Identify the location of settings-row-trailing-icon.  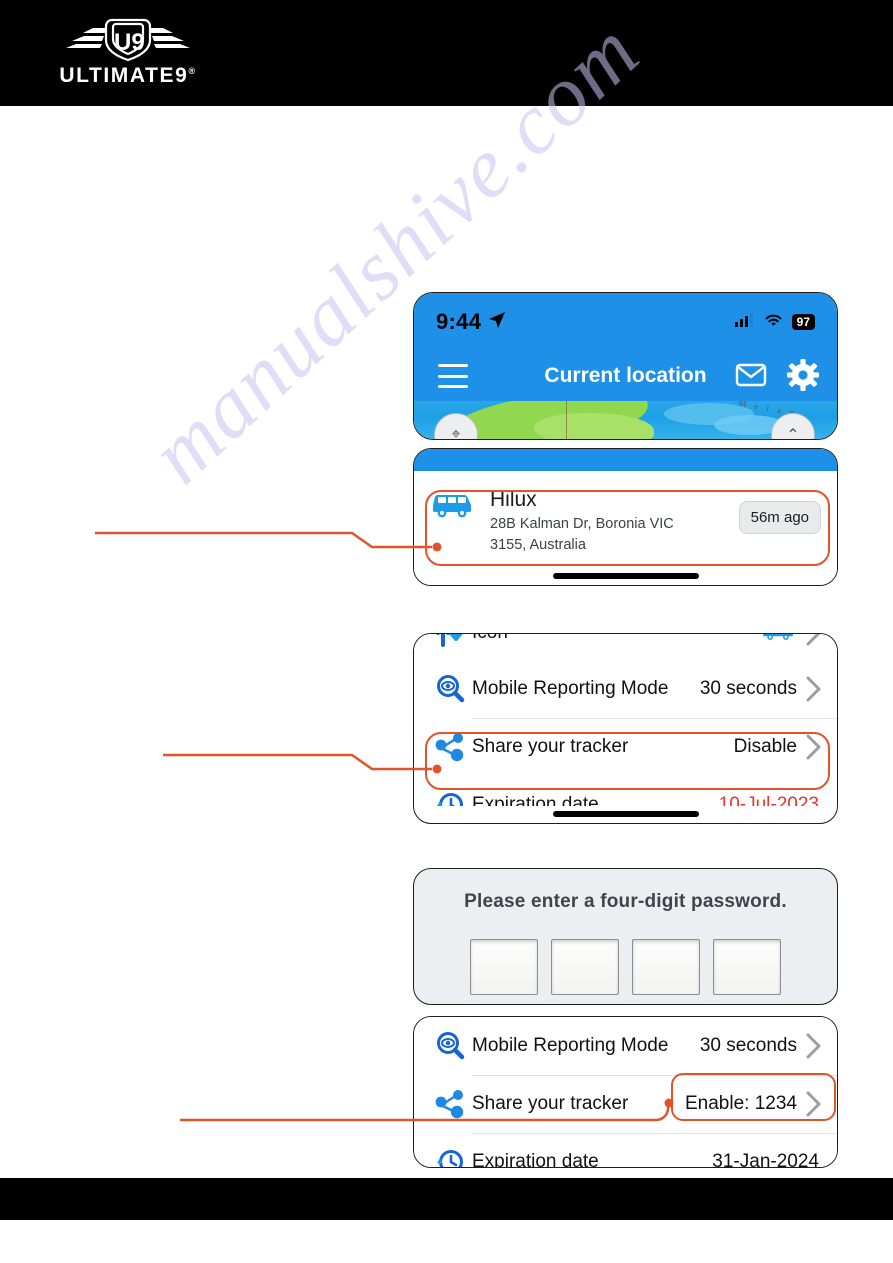
(778, 640).